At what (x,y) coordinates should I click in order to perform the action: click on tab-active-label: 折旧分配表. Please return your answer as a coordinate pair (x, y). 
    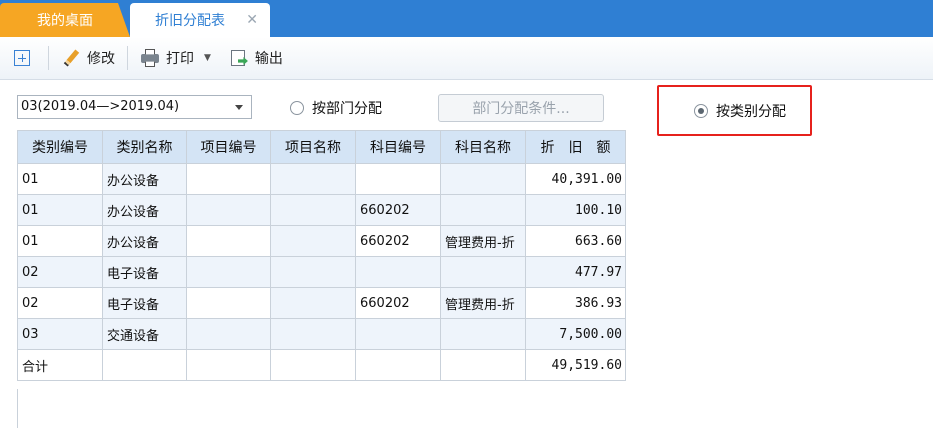
    Looking at the image, I should click on (190, 21).